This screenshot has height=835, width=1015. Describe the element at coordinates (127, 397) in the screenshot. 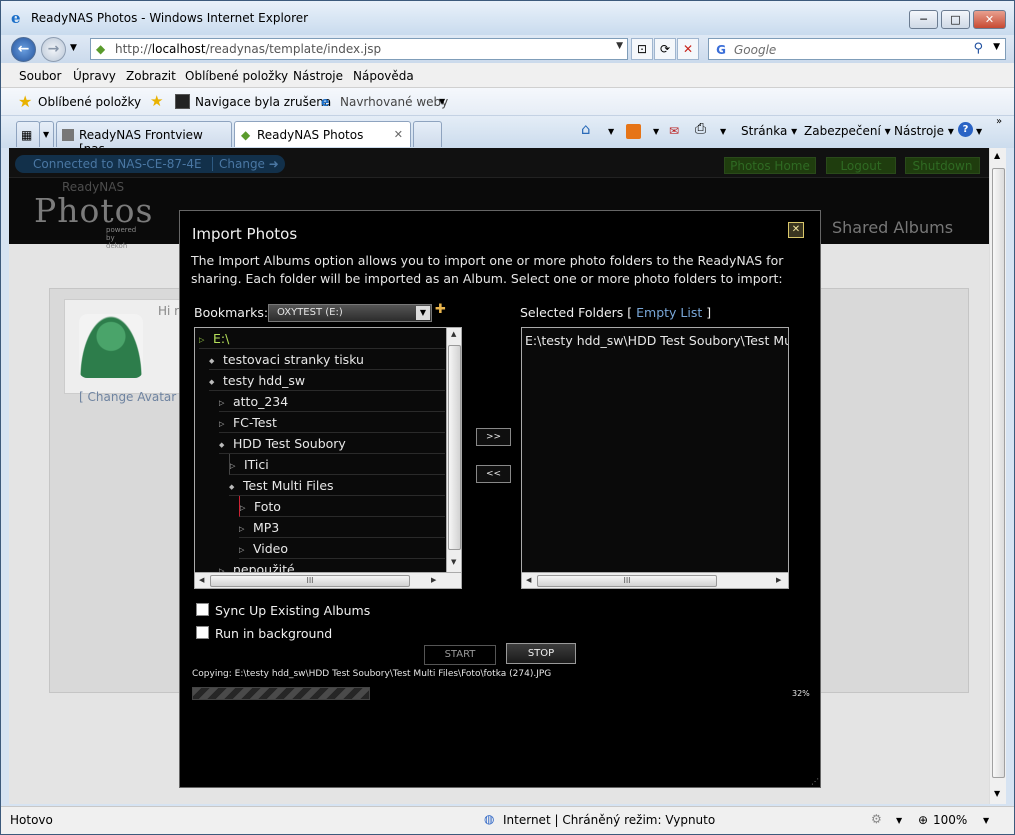

I see `change-avatar-link: [ Change Avatar` at that location.